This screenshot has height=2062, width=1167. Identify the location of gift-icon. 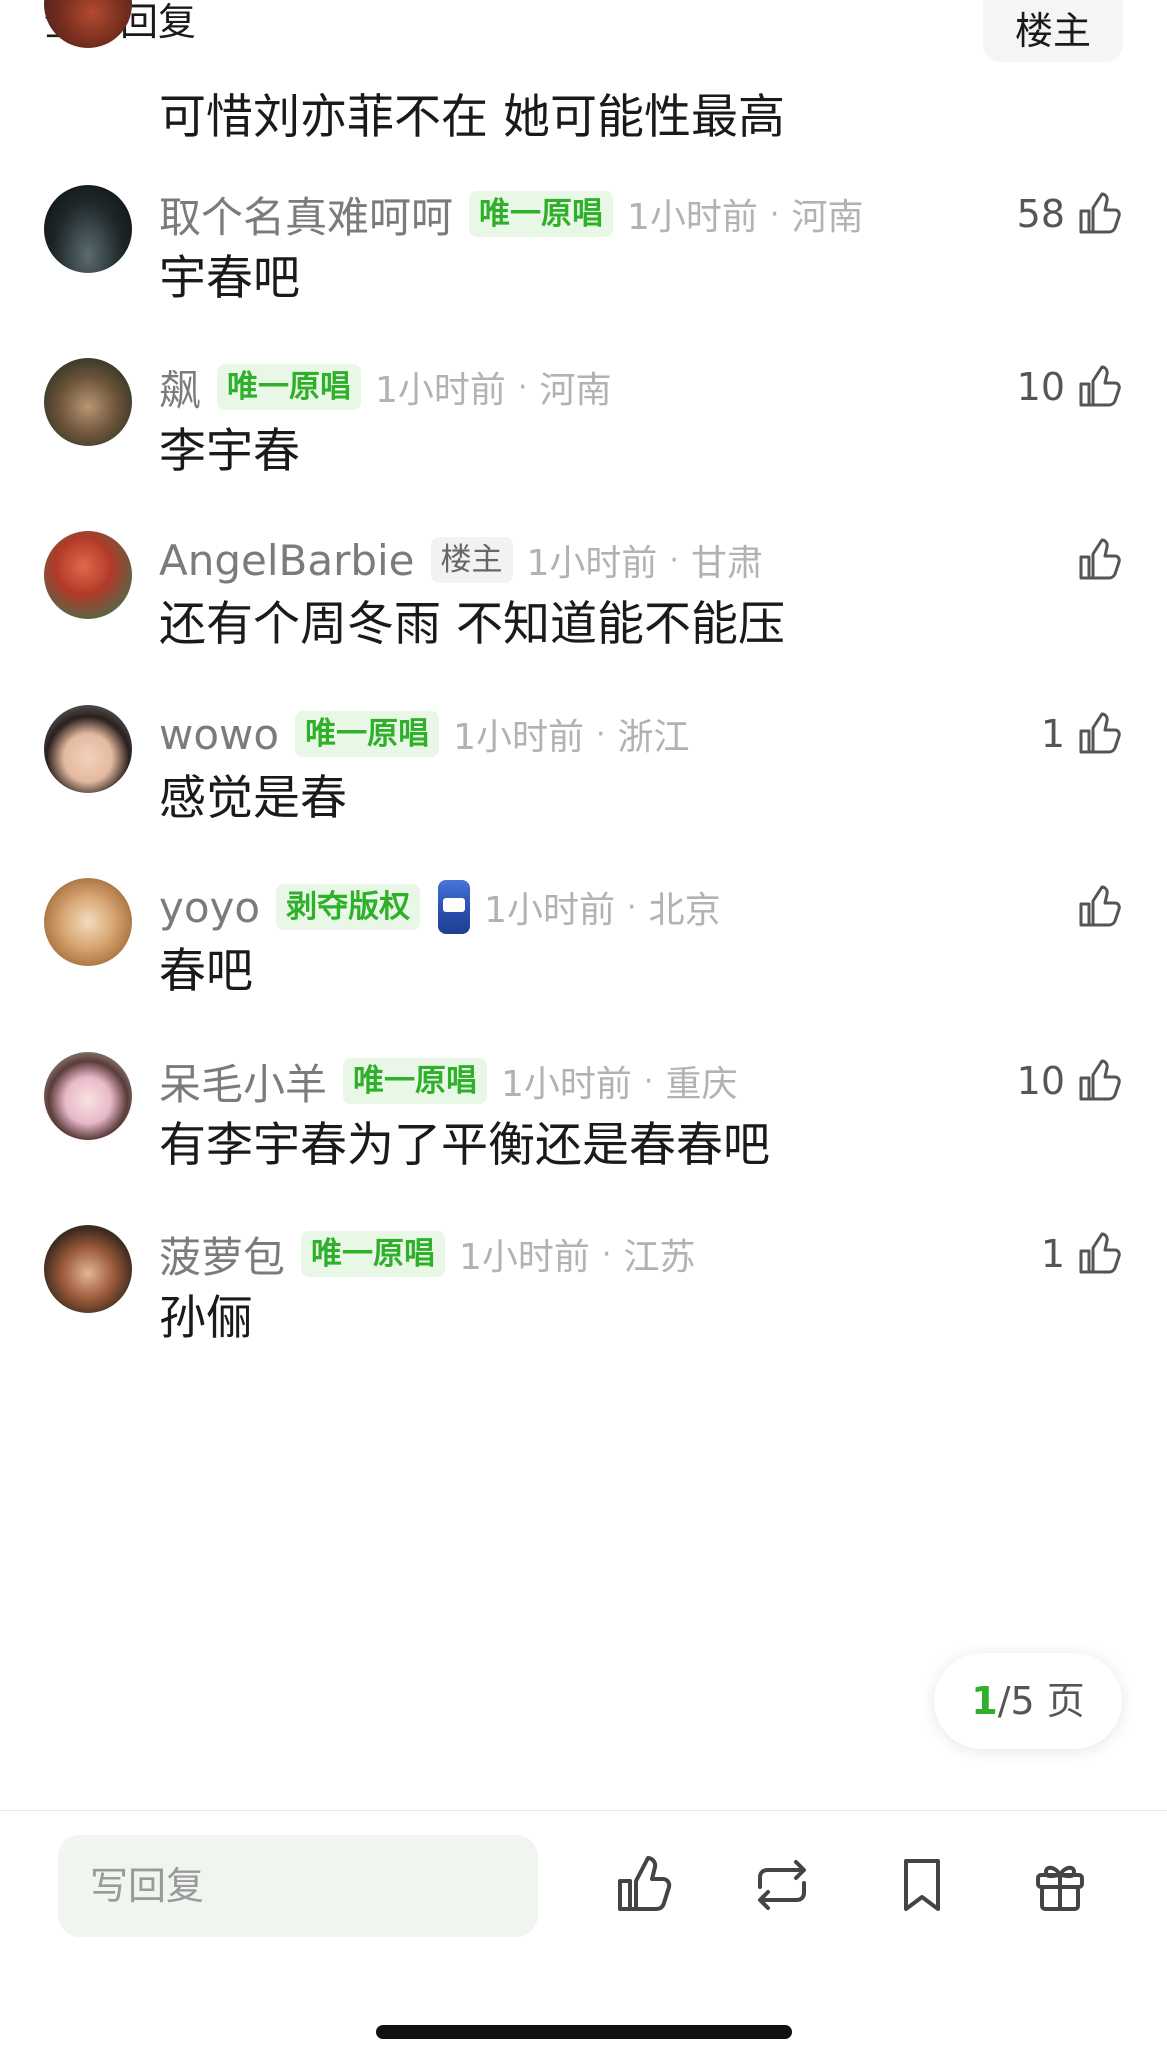
(1060, 1885).